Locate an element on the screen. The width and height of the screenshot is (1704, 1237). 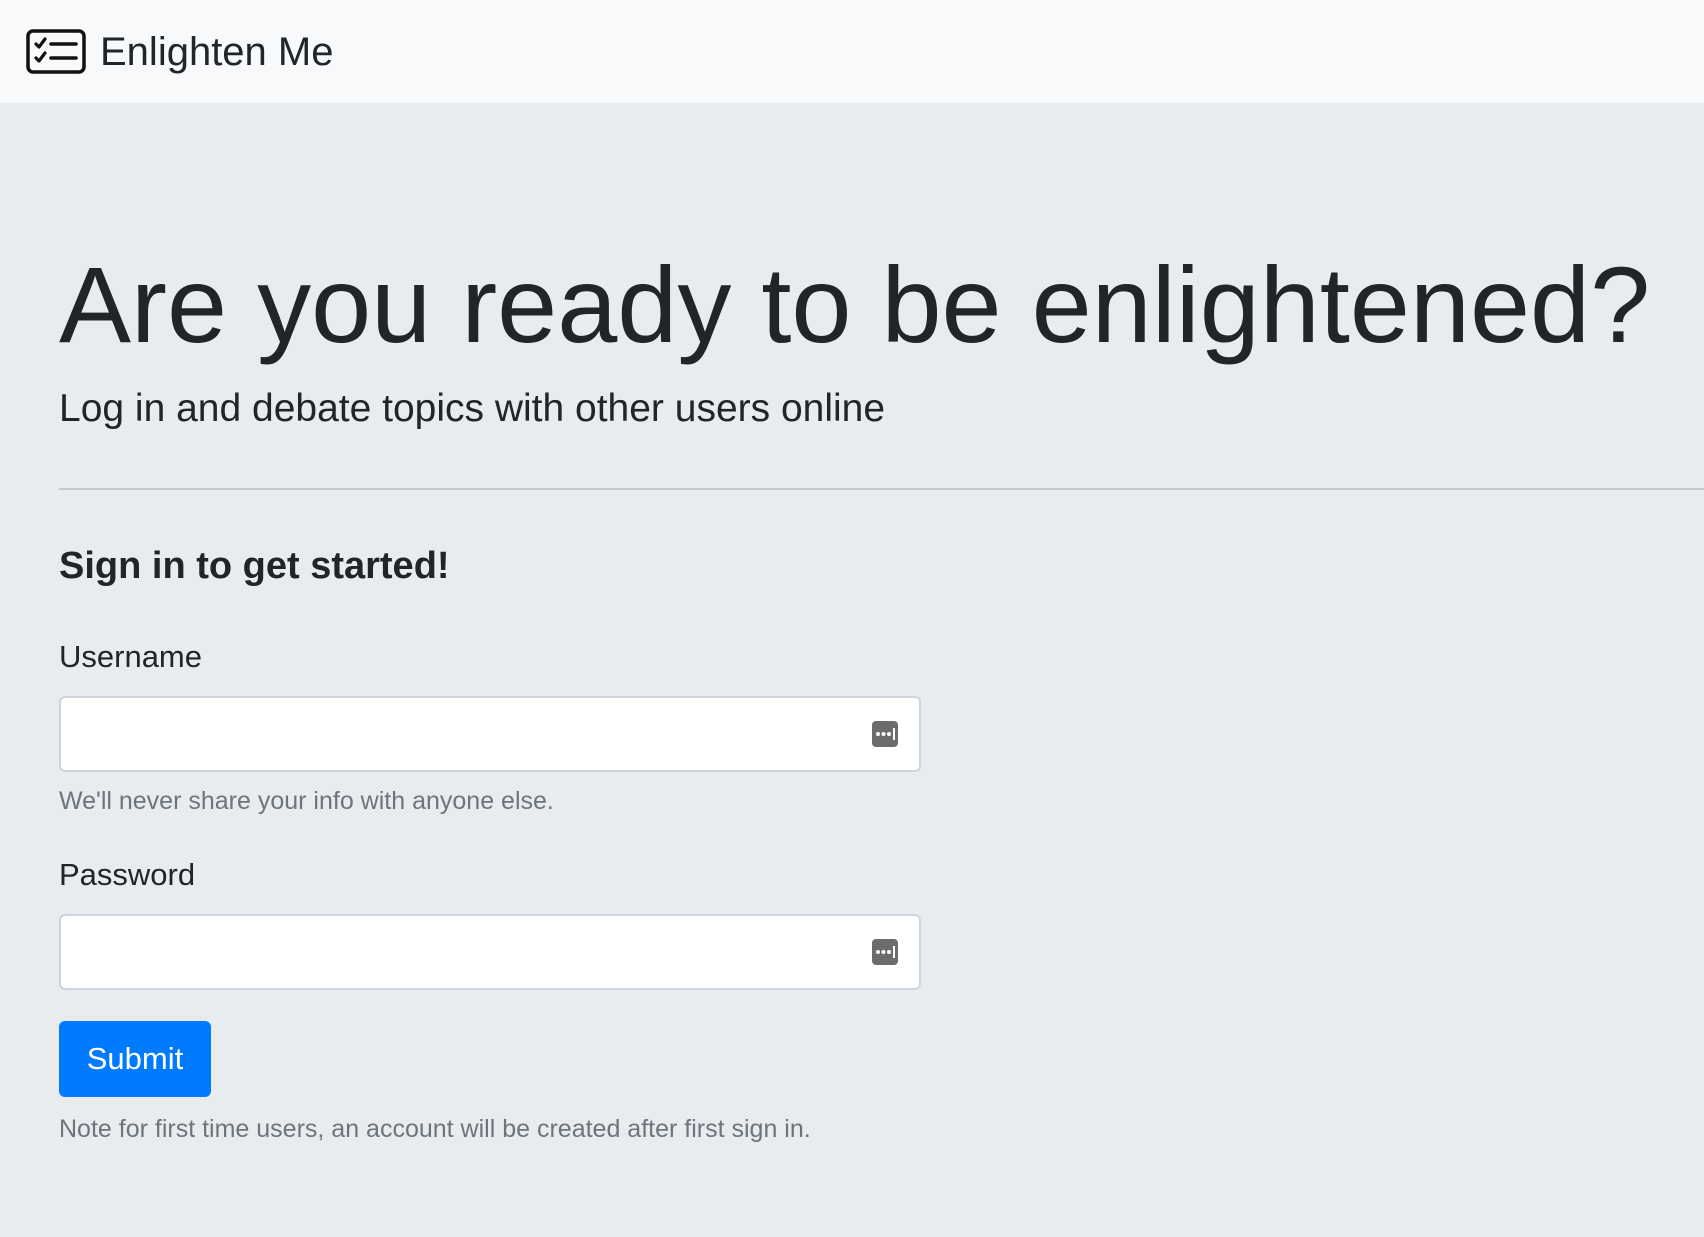
navbar: Enlighten Me is located at coordinates (852, 51).